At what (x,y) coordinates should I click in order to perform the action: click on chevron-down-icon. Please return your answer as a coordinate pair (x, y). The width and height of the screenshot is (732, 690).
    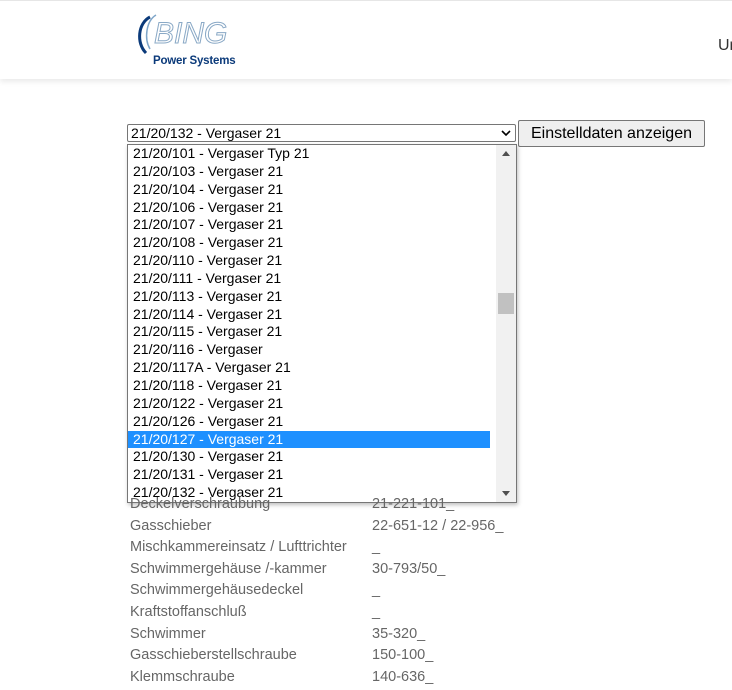
    Looking at the image, I should click on (506, 133).